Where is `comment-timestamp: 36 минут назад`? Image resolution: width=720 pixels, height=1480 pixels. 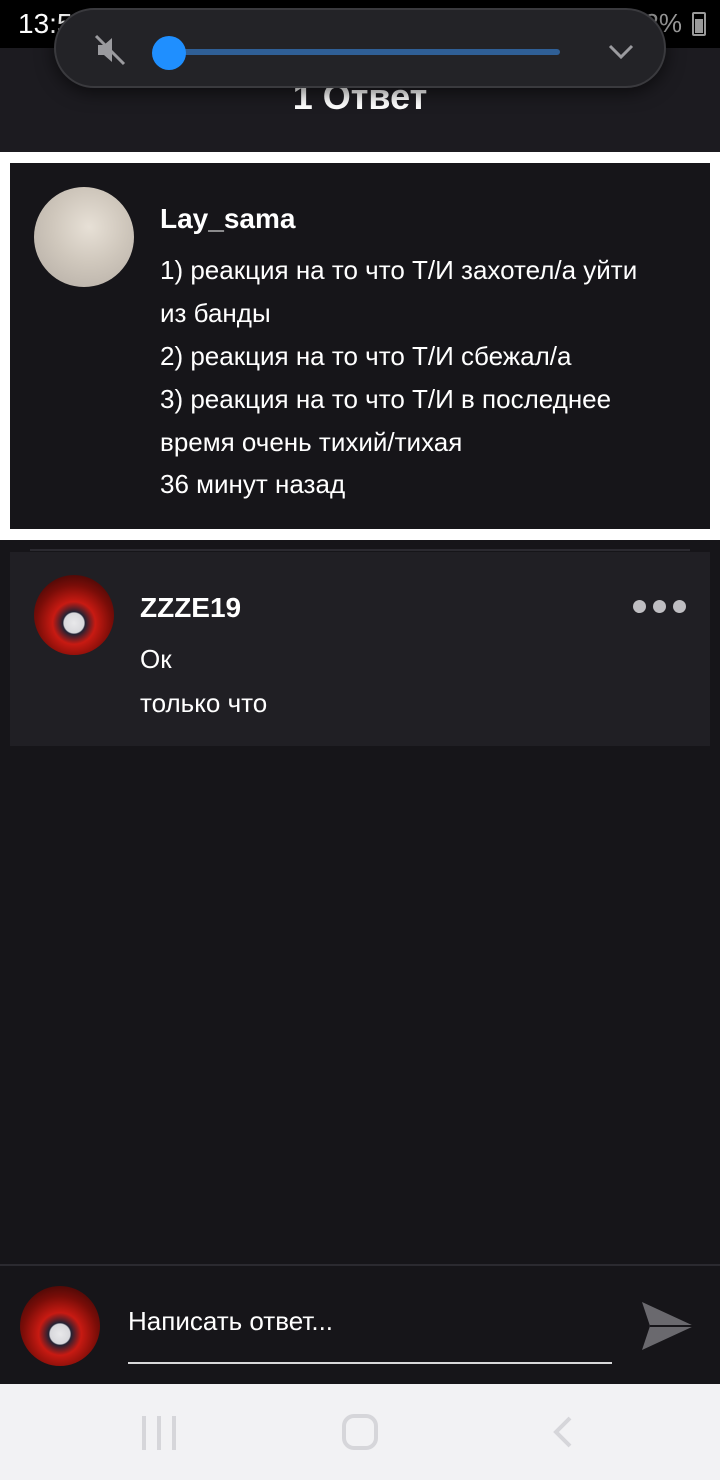
comment-timestamp: 36 минут назад is located at coordinates (253, 484).